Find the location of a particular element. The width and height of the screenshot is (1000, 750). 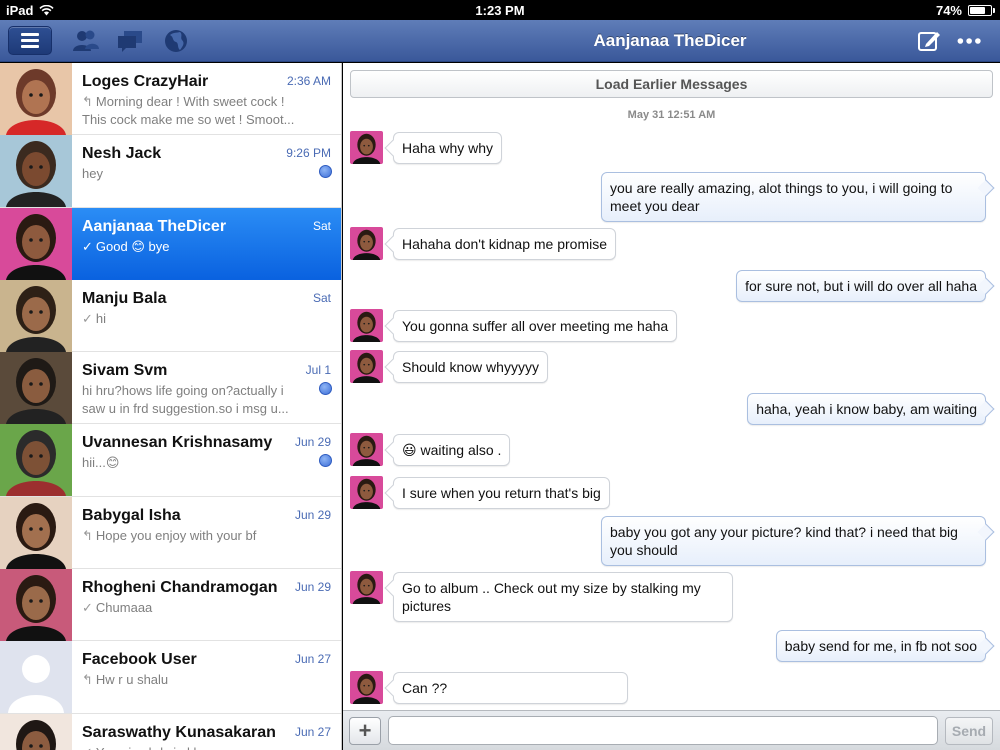

conversation-preview: ↰ Hope you enjoy with your bf is located at coordinates (194, 536).